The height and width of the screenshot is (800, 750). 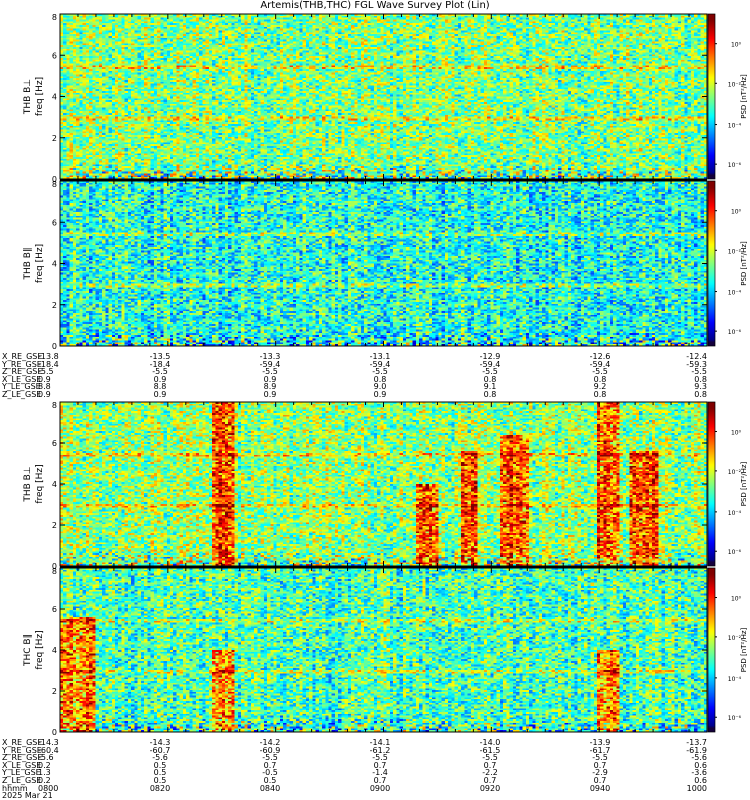 I want to click on ephemeris-value: 0940, so click(x=600, y=788).